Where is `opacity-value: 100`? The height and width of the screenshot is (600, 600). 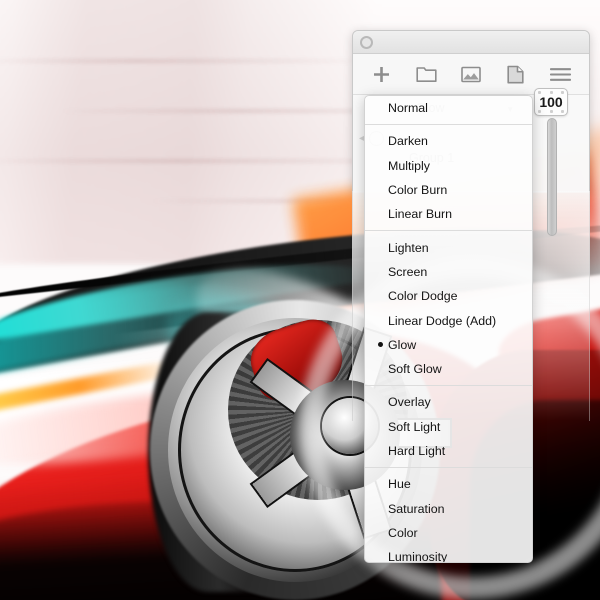 opacity-value: 100 is located at coordinates (551, 102).